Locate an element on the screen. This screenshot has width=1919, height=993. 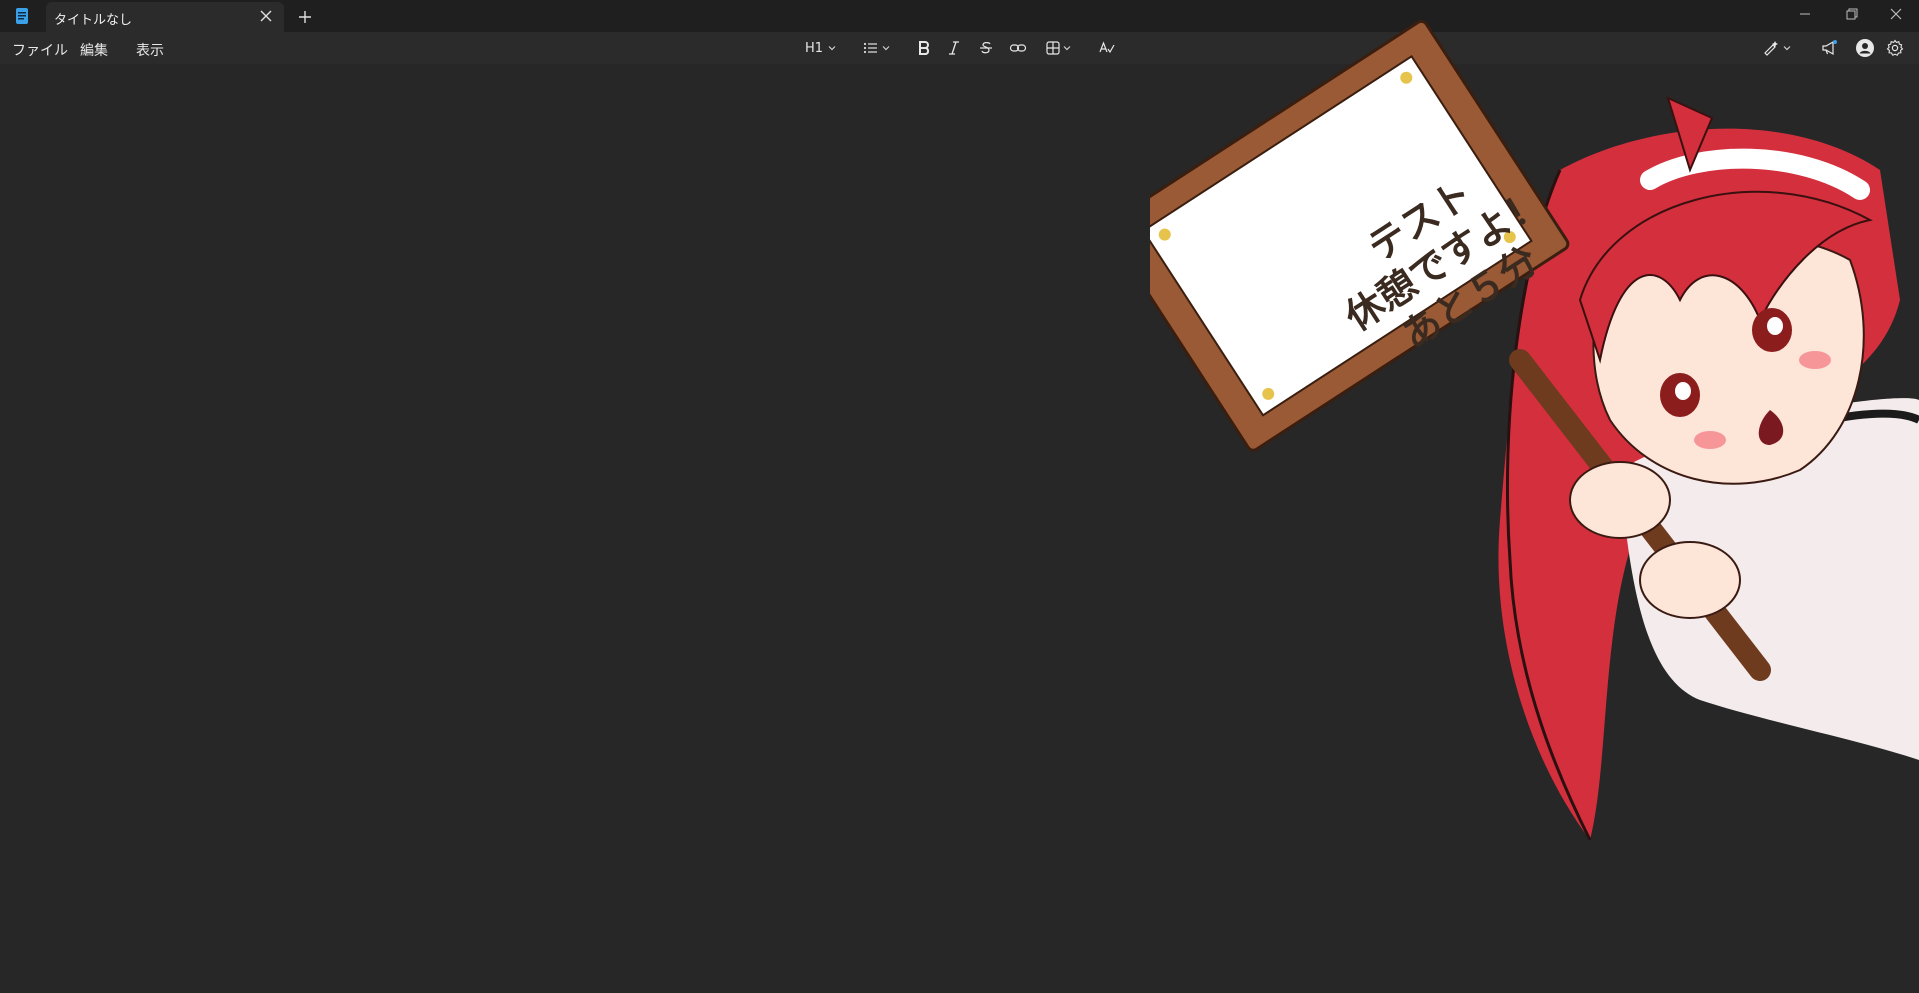
spellcheck-button is located at coordinates (1107, 48).